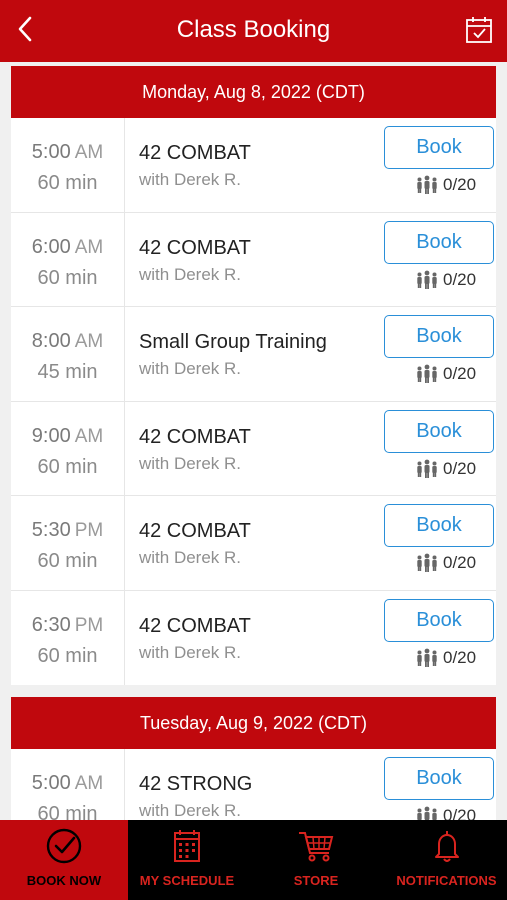  I want to click on class-time: 9:00 AM 60 min, so click(68, 448).